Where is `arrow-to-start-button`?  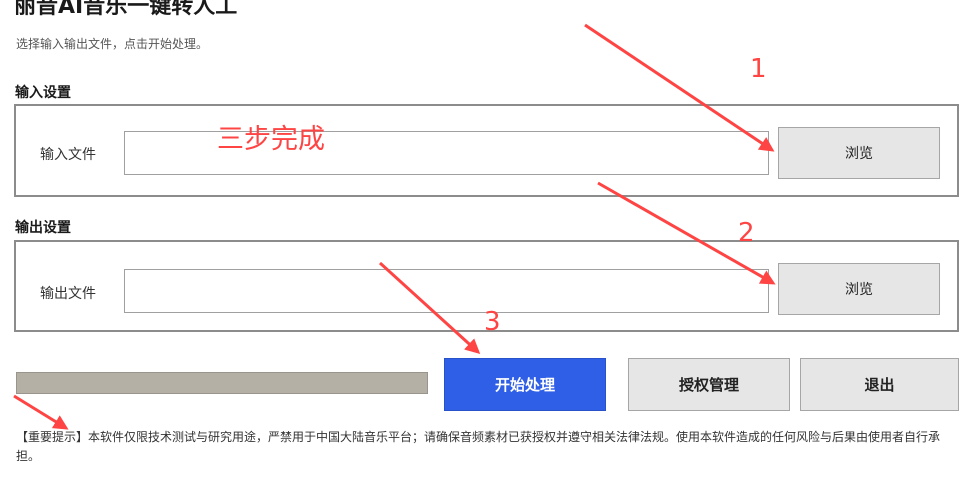
arrow-to-start-button is located at coordinates (429, 308).